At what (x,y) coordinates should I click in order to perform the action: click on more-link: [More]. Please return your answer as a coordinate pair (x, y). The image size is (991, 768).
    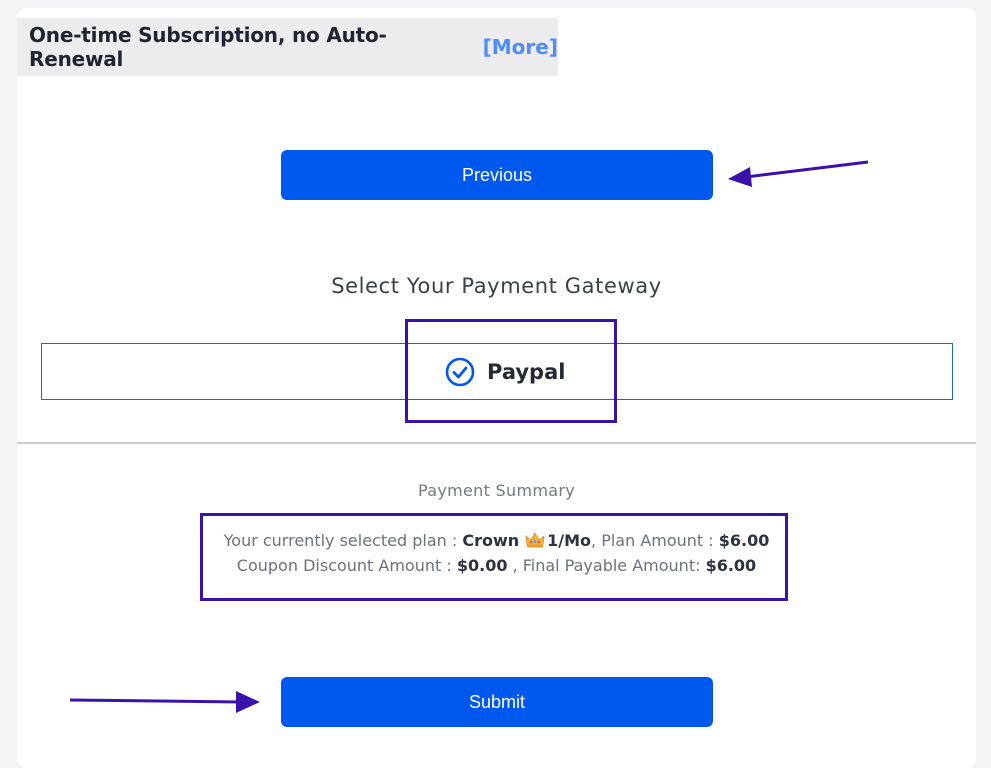
    Looking at the image, I should click on (520, 47).